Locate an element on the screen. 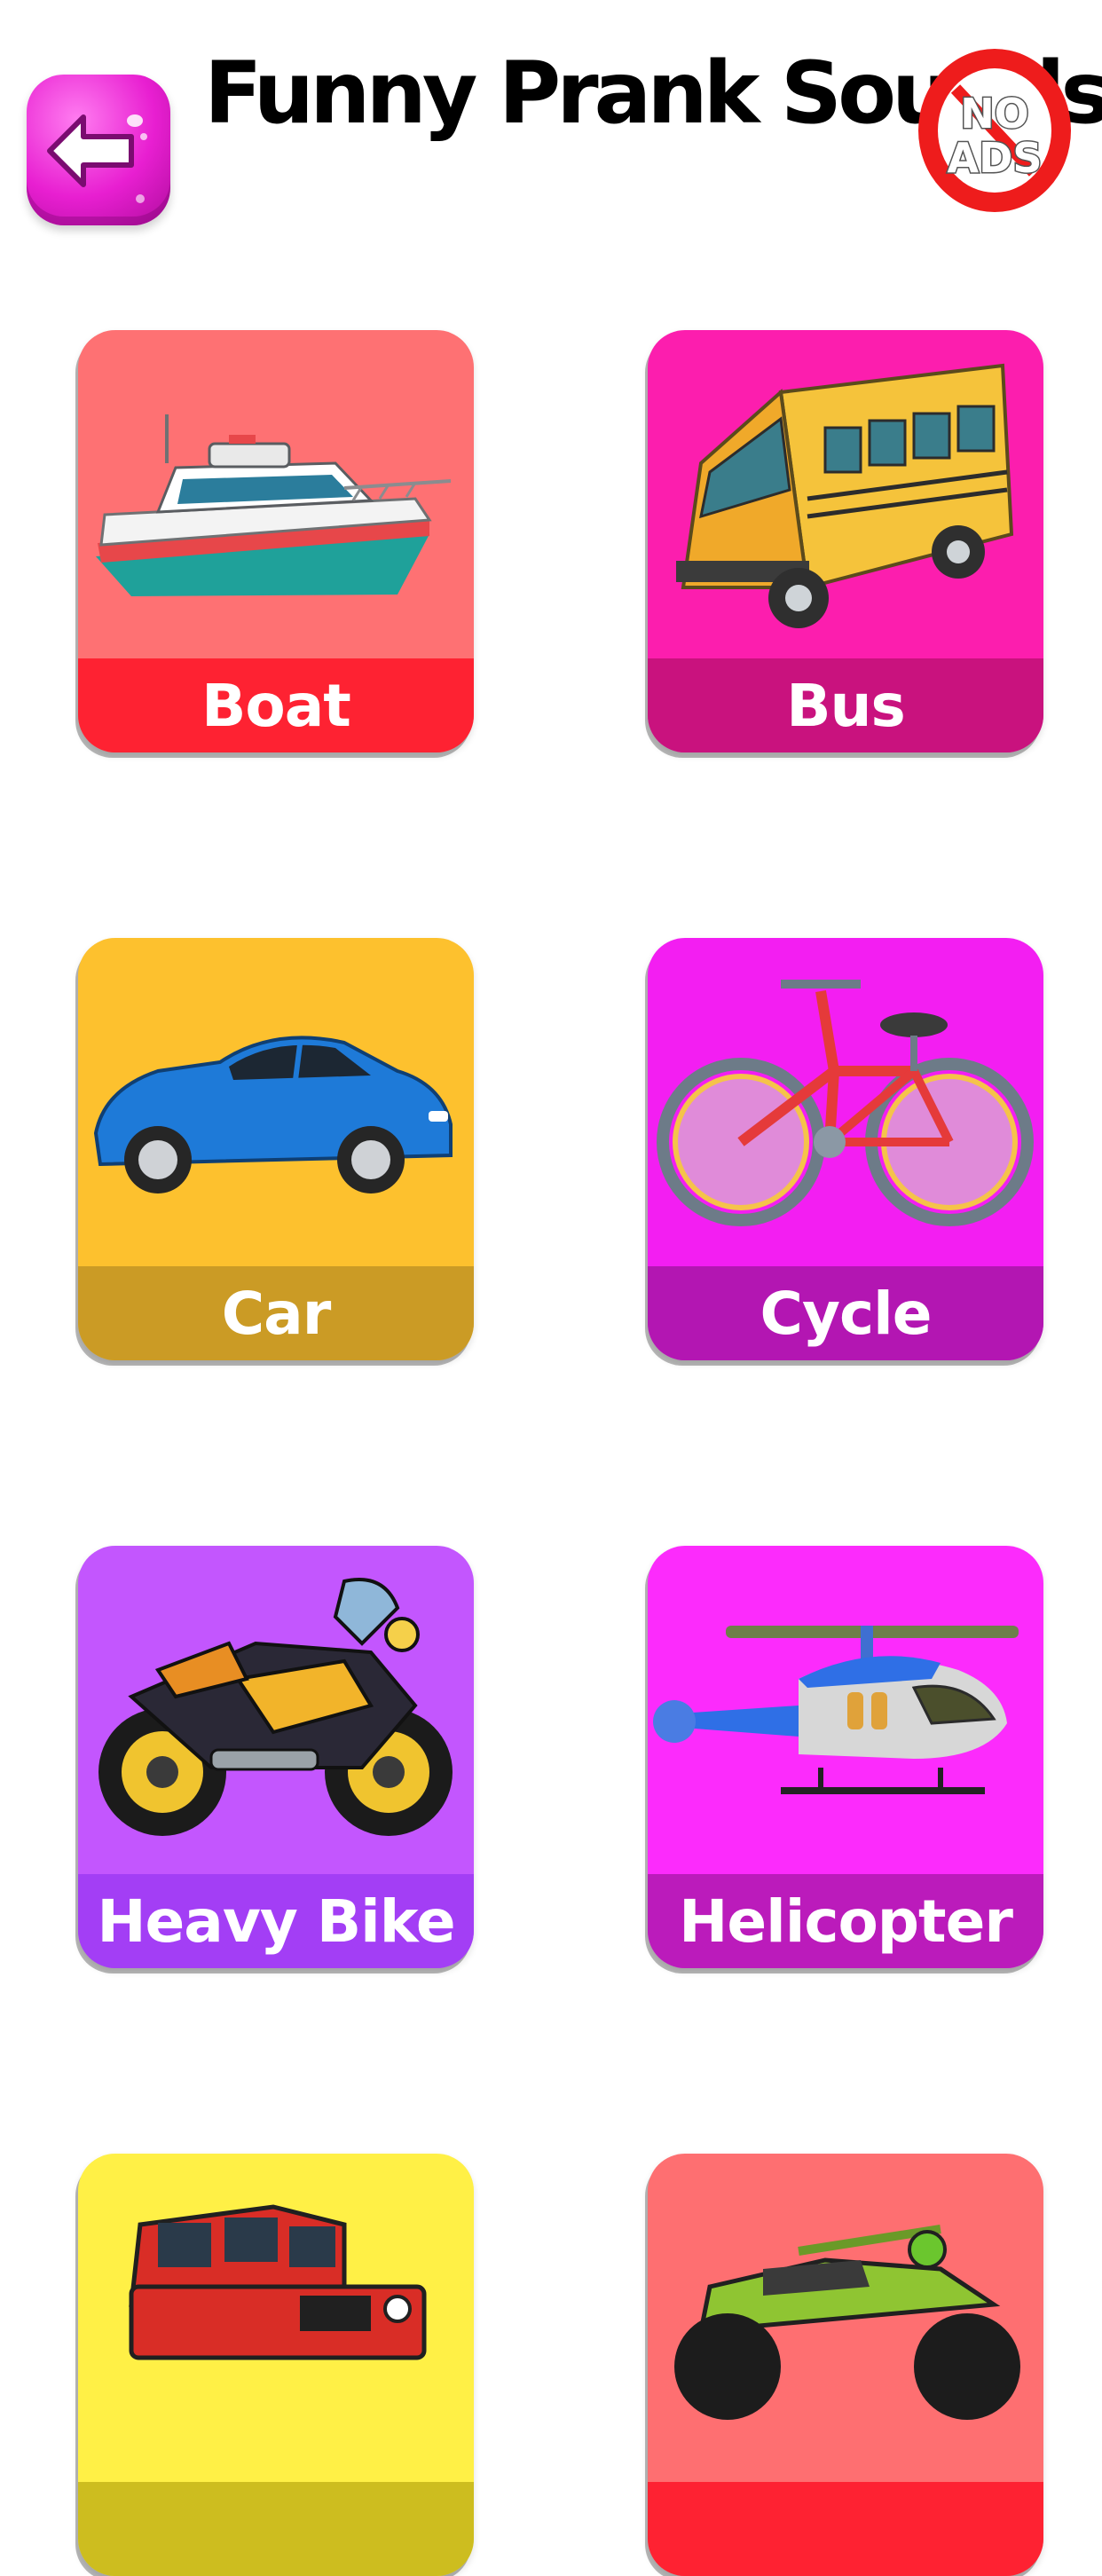 Image resolution: width=1102 pixels, height=2576 pixels. bus-icon is located at coordinates (845, 495).